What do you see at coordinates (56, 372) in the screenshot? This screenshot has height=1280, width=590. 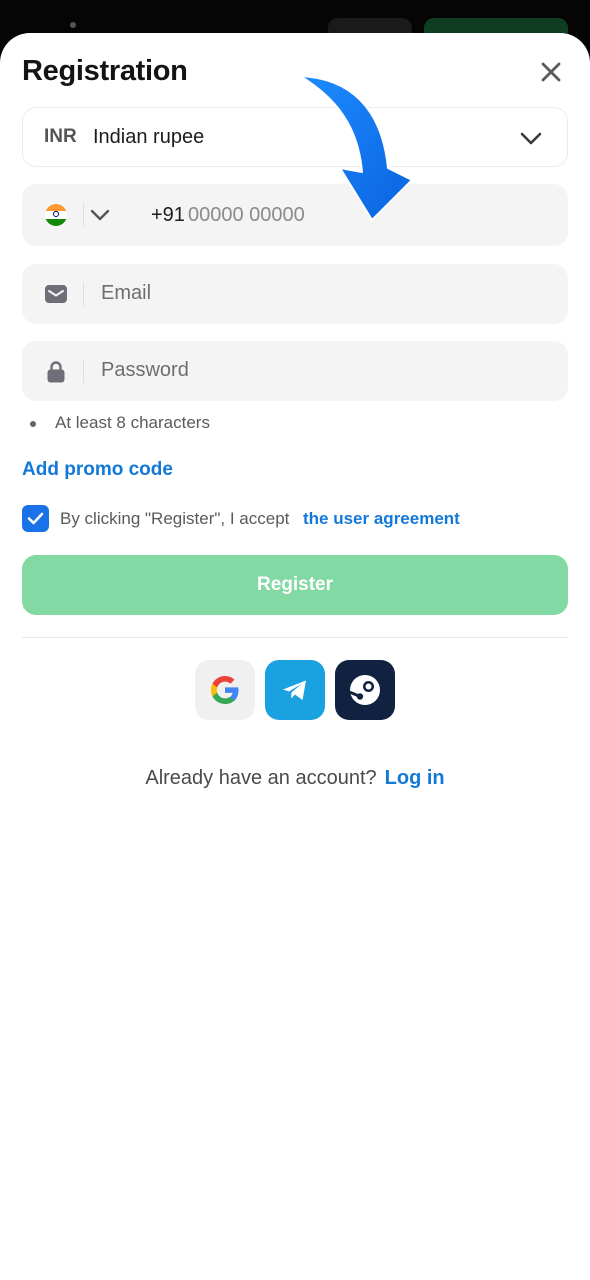 I see `lock-icon` at bounding box center [56, 372].